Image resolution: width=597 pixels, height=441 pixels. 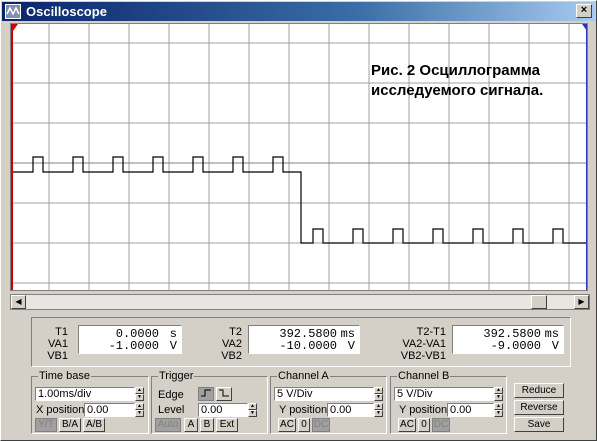 I want to click on level-spinner: ▲ ▼, so click(x=252, y=410).